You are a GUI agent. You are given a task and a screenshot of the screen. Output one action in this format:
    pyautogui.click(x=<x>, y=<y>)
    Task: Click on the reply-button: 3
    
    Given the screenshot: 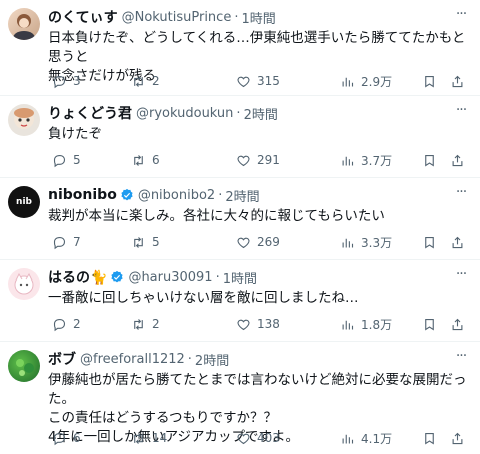 What is the action you would take?
    pyautogui.click(x=66, y=81)
    